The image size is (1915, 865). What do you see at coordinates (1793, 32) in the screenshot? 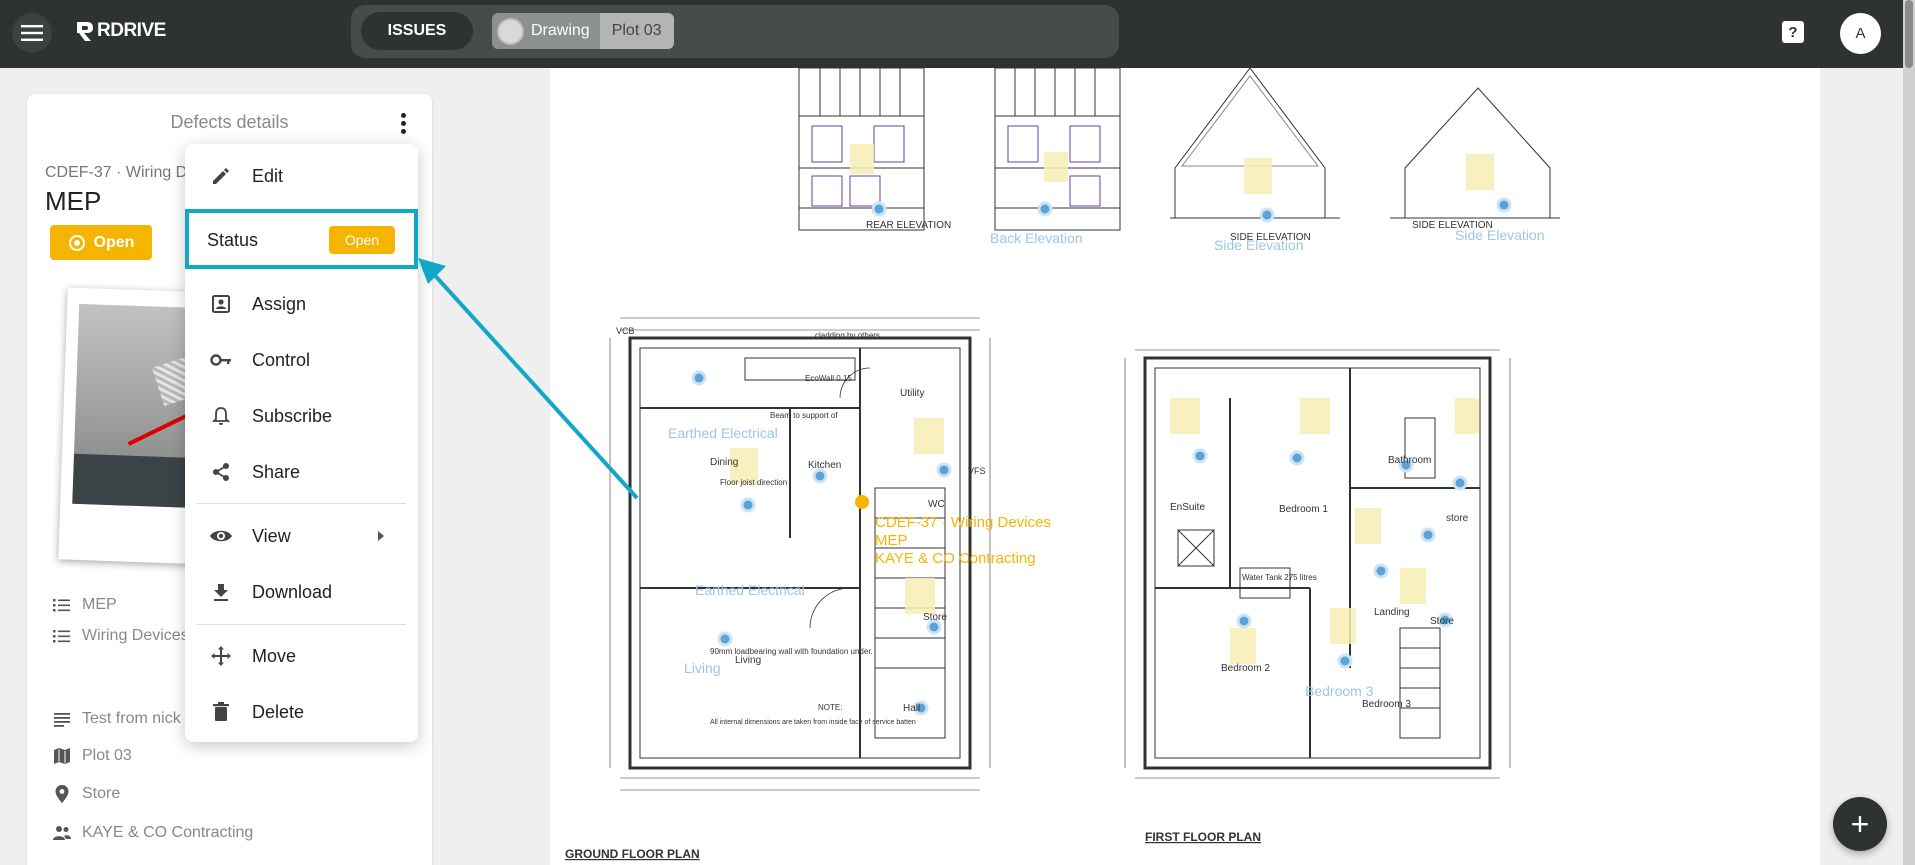
I see `help-icon: ?` at bounding box center [1793, 32].